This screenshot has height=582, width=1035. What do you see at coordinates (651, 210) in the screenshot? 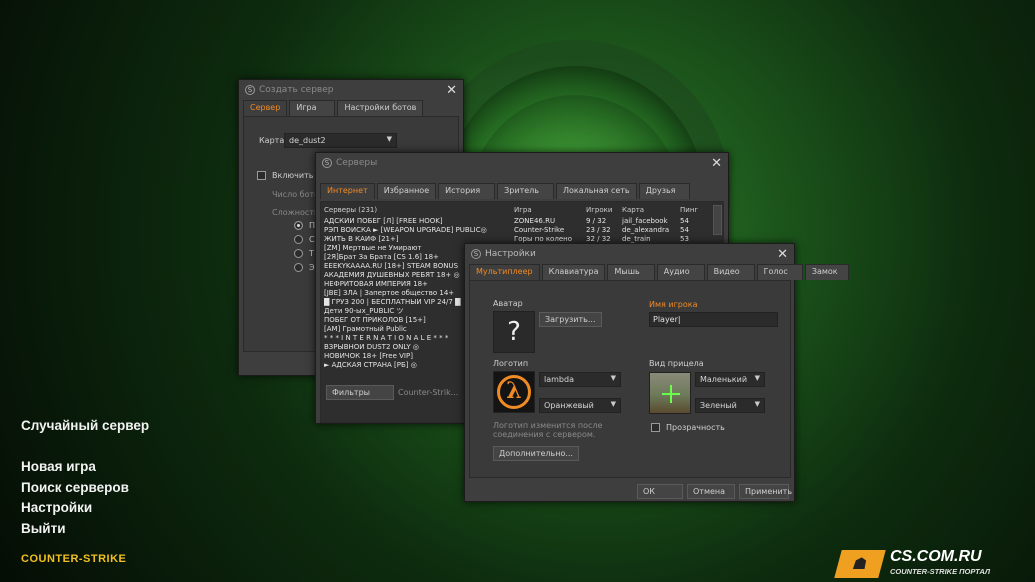
I see `column-map: Карта` at bounding box center [651, 210].